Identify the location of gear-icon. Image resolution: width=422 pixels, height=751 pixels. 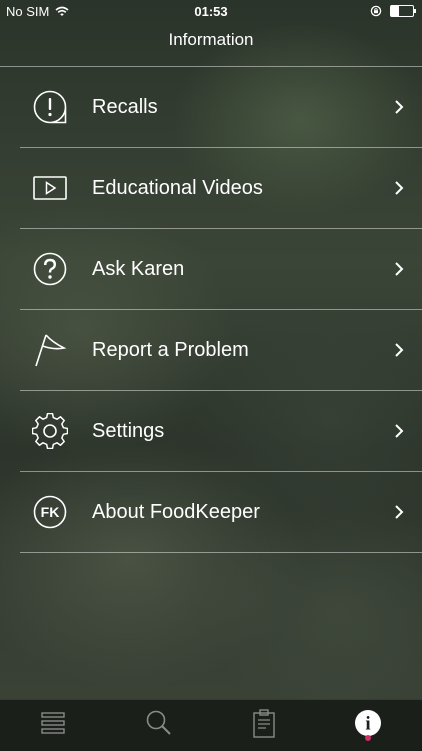
(50, 431).